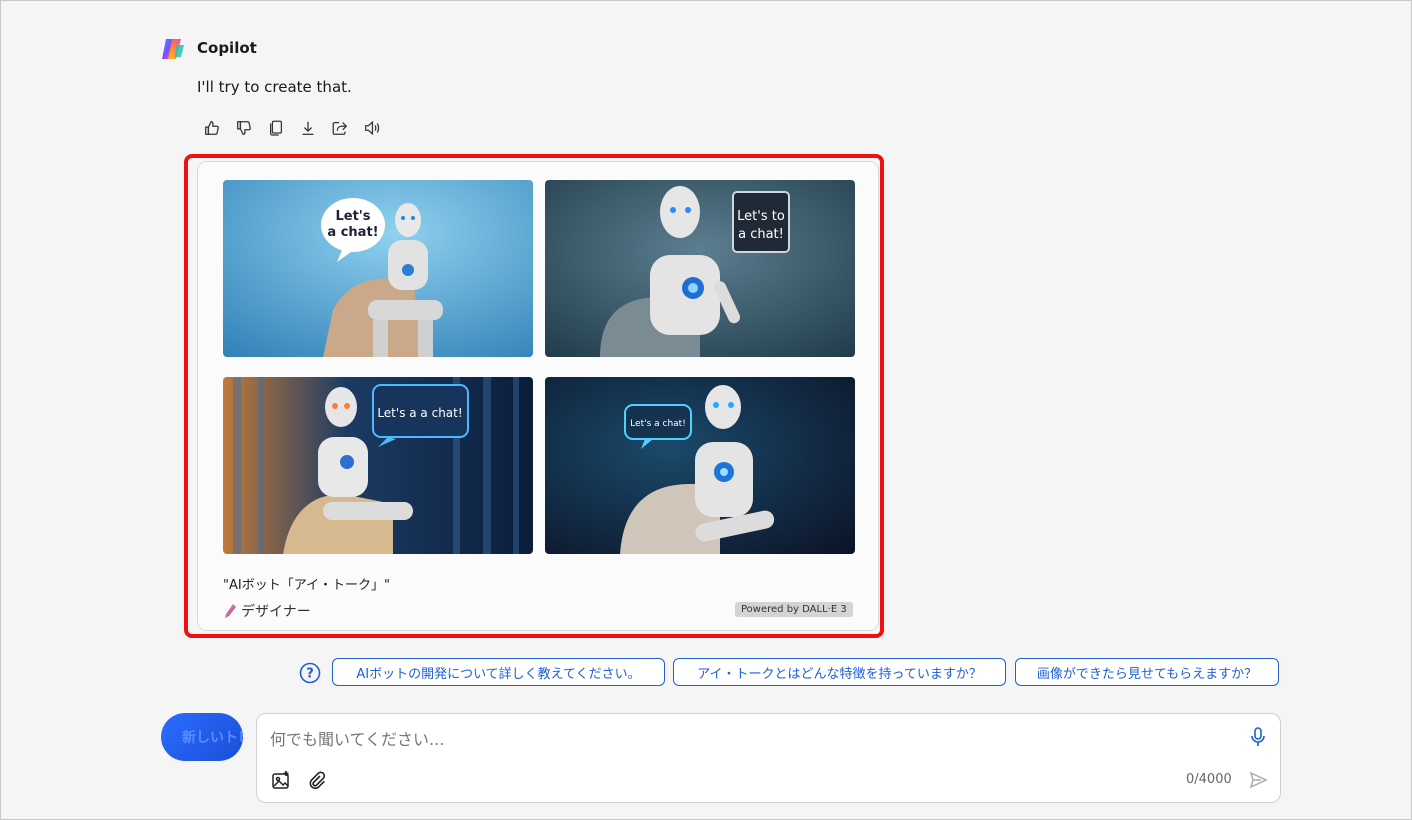  I want to click on thumbs-up-button, so click(212, 128).